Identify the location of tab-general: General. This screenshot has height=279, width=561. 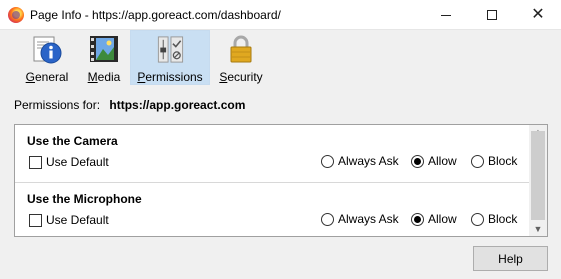
(47, 57).